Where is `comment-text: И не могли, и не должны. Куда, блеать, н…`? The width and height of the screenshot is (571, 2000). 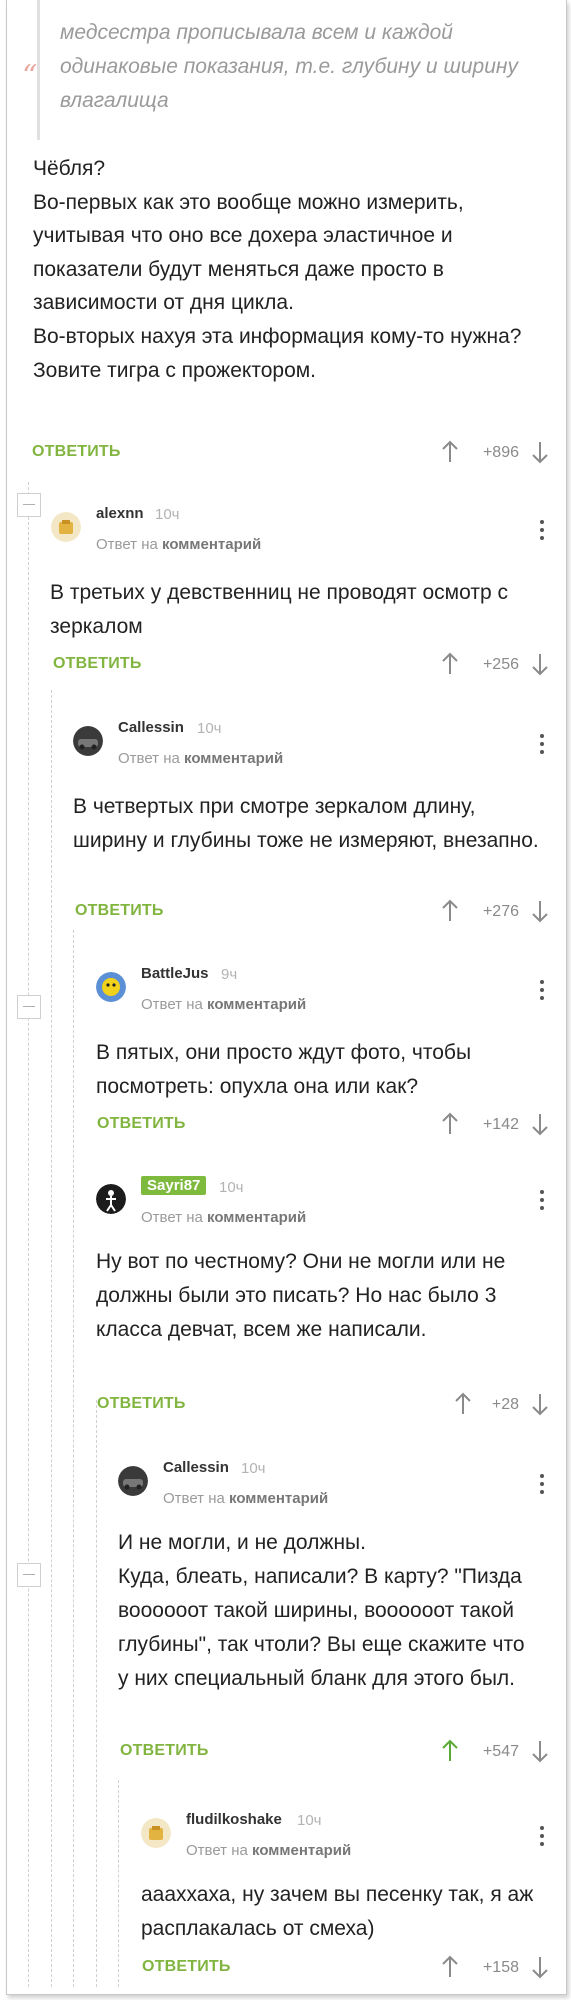
comment-text: И не могли, и не должны. Куда, блеать, н… is located at coordinates (321, 1610).